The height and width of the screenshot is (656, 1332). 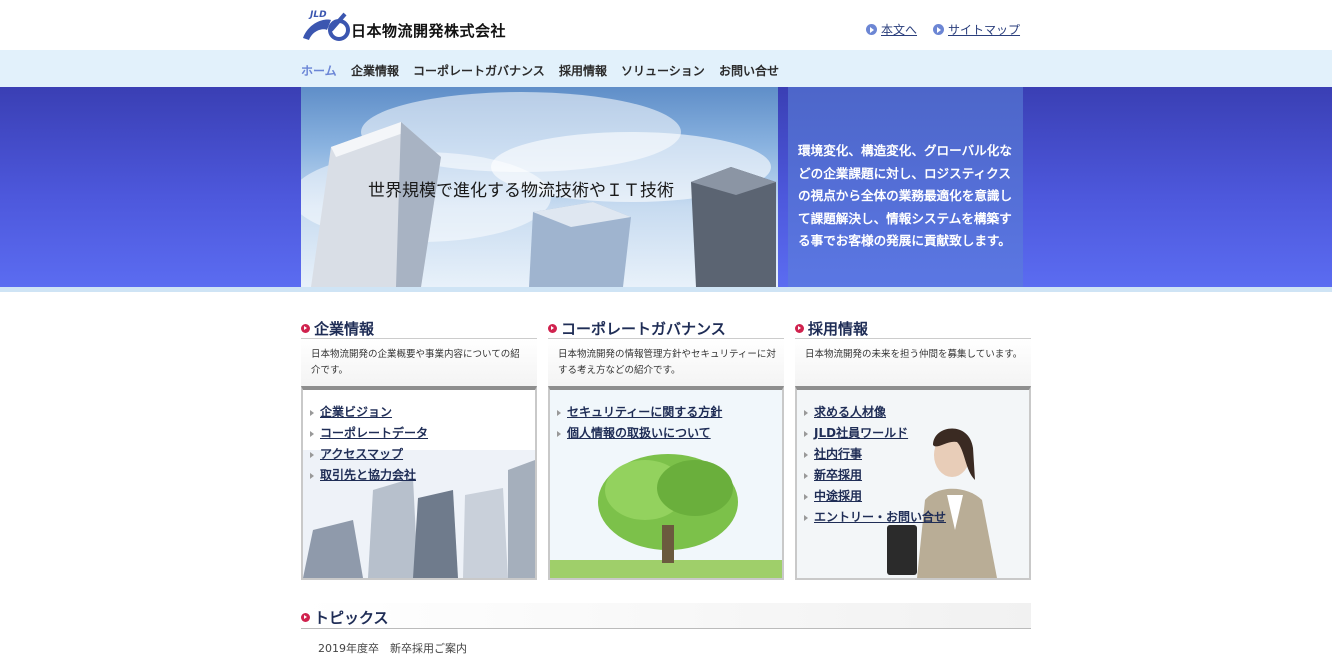 What do you see at coordinates (875, 475) in the screenshot?
I see `link-new-grad: 新卒採用` at bounding box center [875, 475].